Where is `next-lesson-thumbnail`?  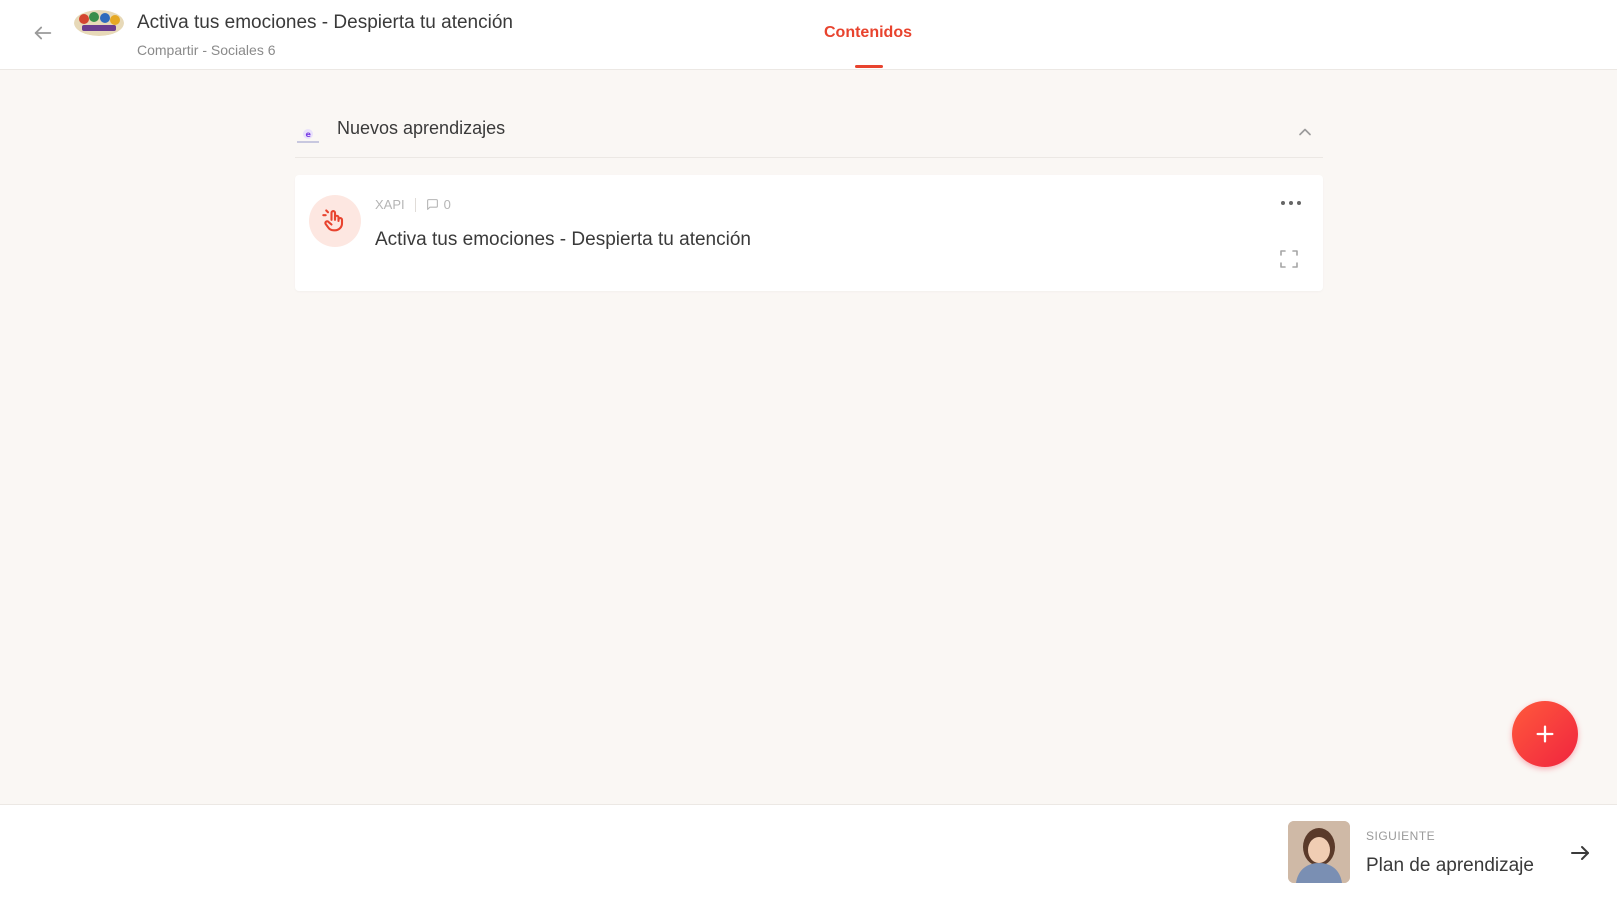 next-lesson-thumbnail is located at coordinates (1319, 852).